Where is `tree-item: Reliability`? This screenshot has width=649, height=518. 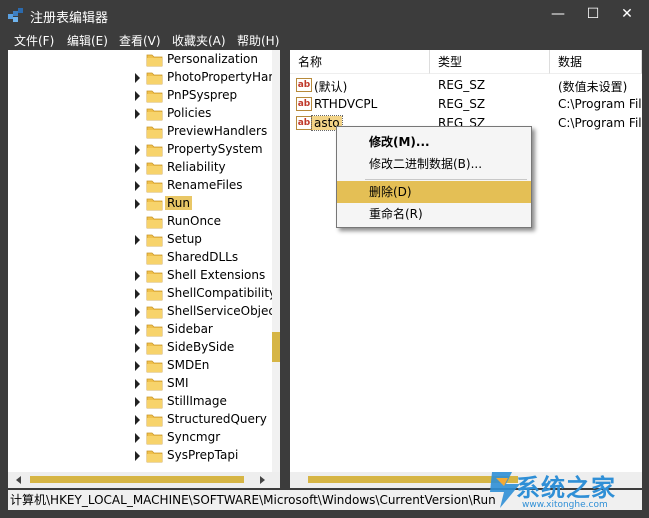 tree-item: Reliability is located at coordinates (144, 168).